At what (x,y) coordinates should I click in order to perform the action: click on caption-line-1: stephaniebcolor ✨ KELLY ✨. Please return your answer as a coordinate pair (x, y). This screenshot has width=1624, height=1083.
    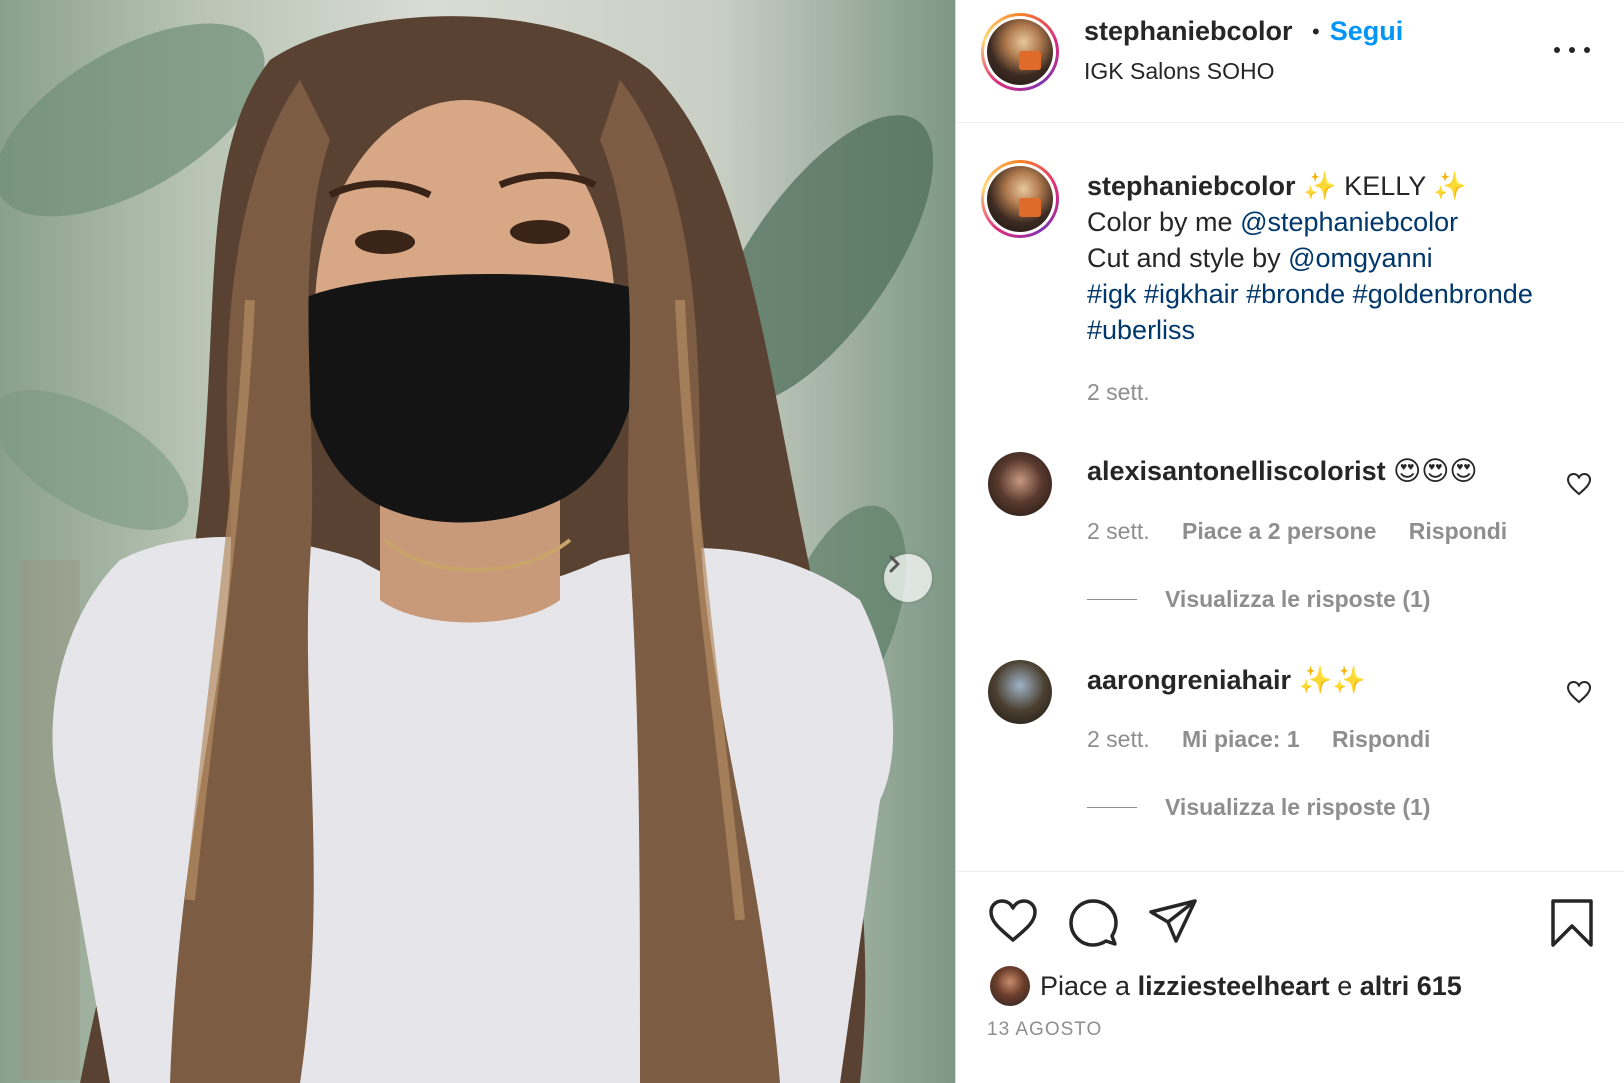
    Looking at the image, I should click on (1277, 186).